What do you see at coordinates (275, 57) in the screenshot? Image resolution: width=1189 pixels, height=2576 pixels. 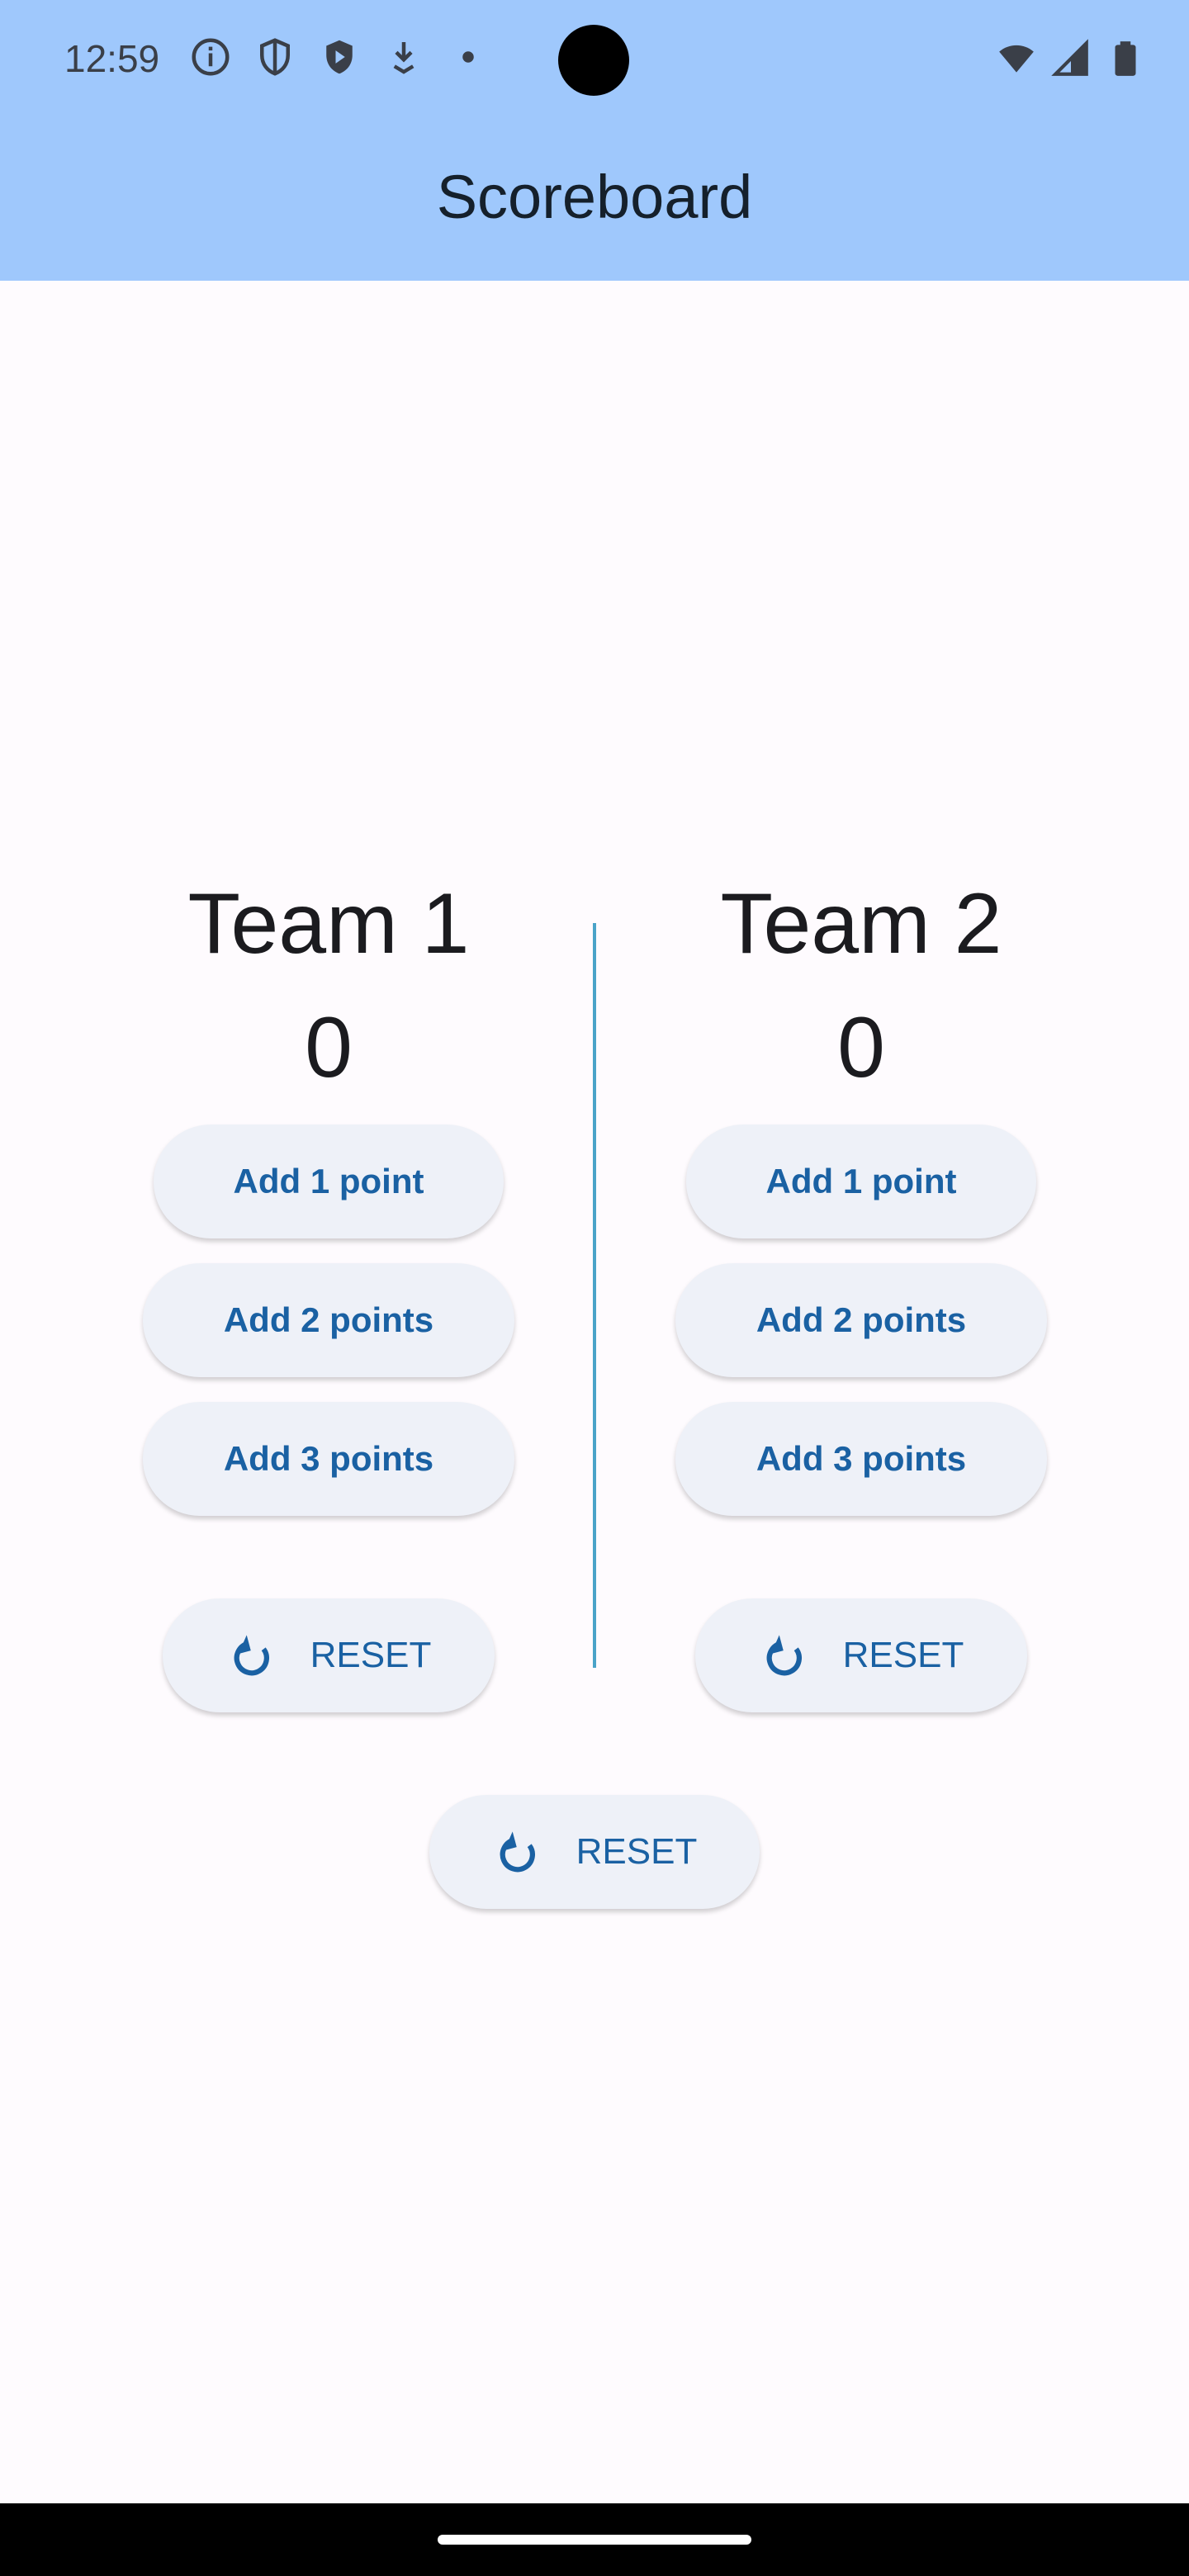 I see `shield-outline-icon` at bounding box center [275, 57].